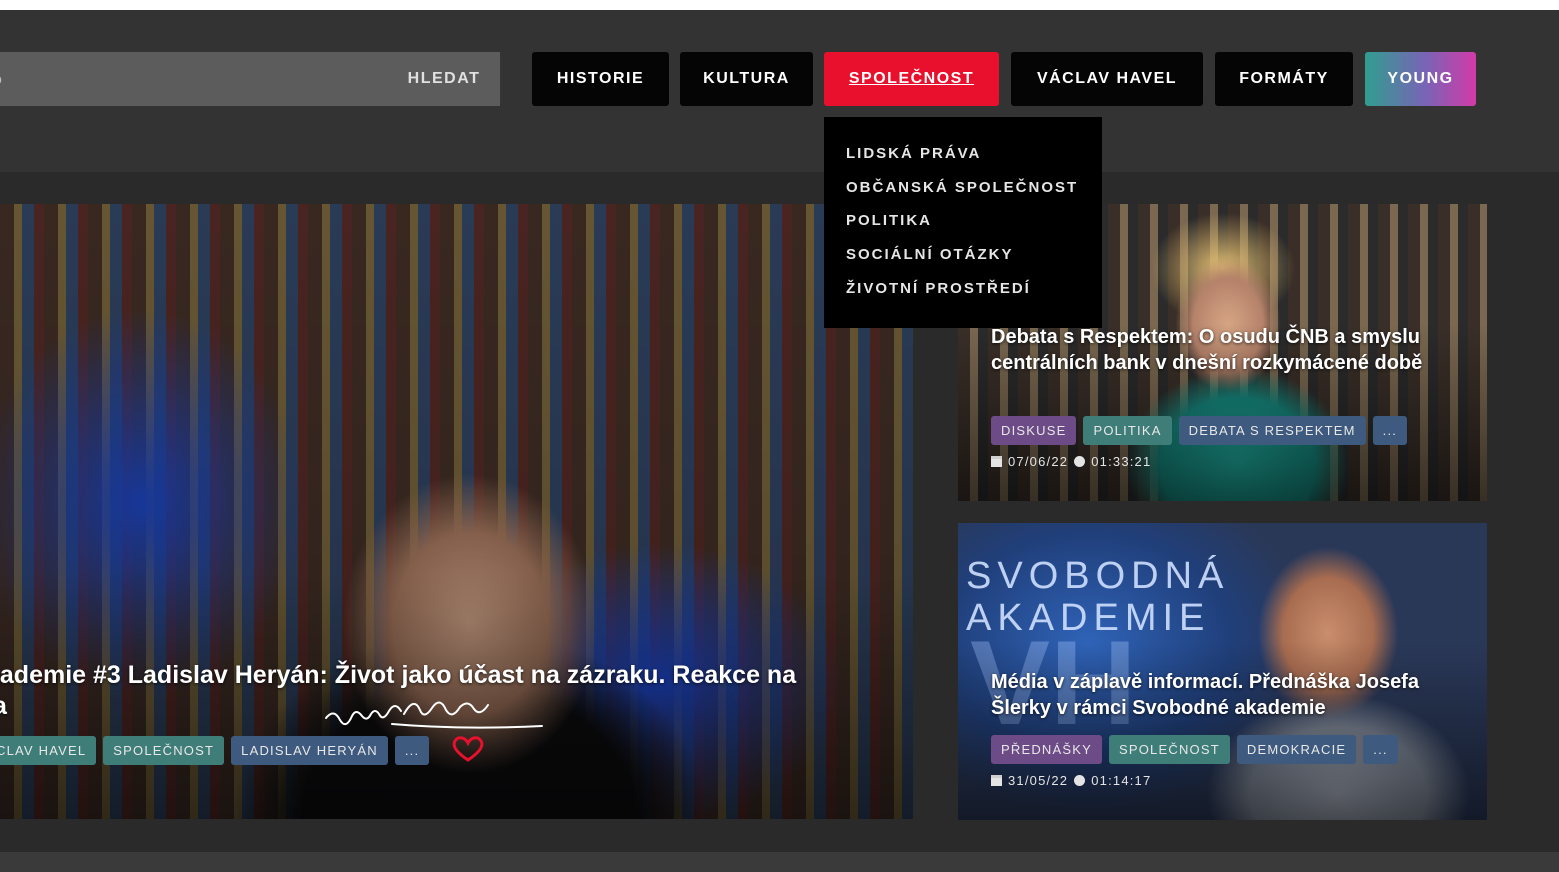 The width and height of the screenshot is (1559, 872). What do you see at coordinates (1296, 749) in the screenshot?
I see `tag: DEMOKRACIE` at bounding box center [1296, 749].